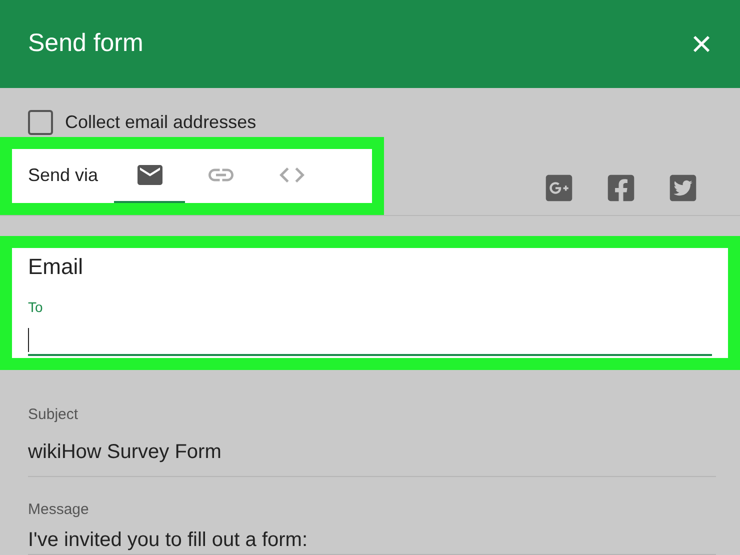 The image size is (740, 555). What do you see at coordinates (28, 340) in the screenshot?
I see `text-cursor` at bounding box center [28, 340].